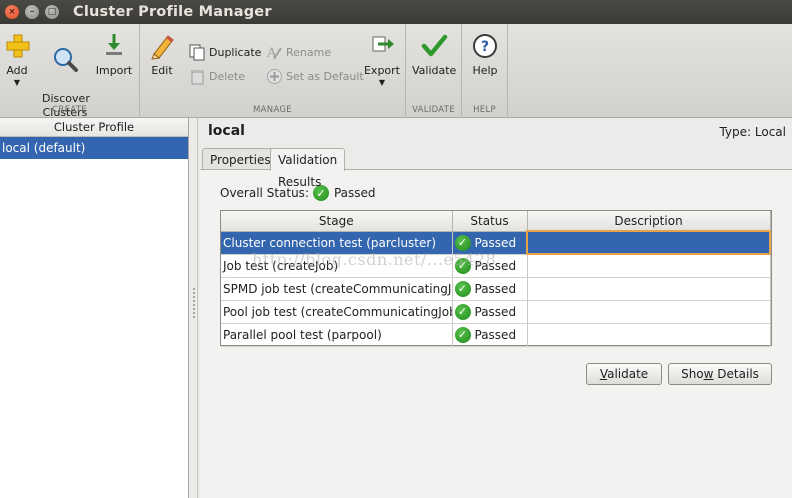 Image resolution: width=792 pixels, height=498 pixels. Describe the element at coordinates (272, 110) in the screenshot. I see `manage-group-label: MANAGE` at that location.